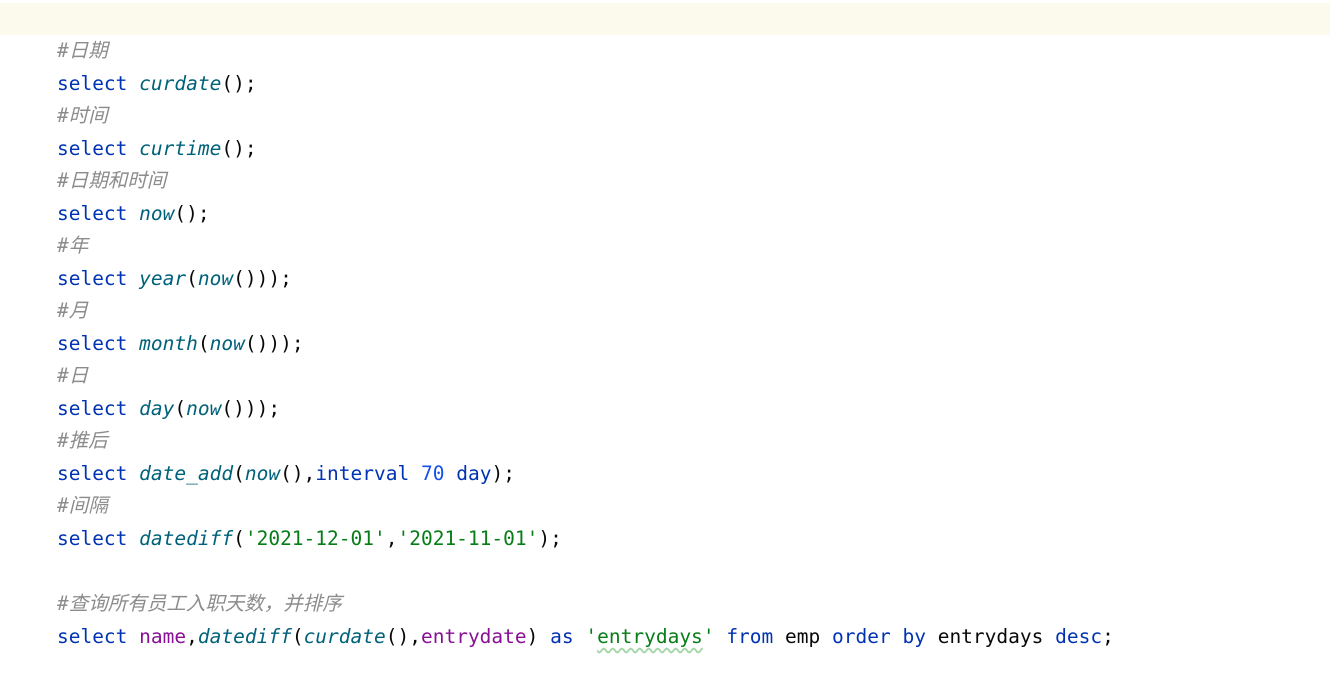  Describe the element at coordinates (803, 636) in the screenshot. I see `table-name: emp` at that location.